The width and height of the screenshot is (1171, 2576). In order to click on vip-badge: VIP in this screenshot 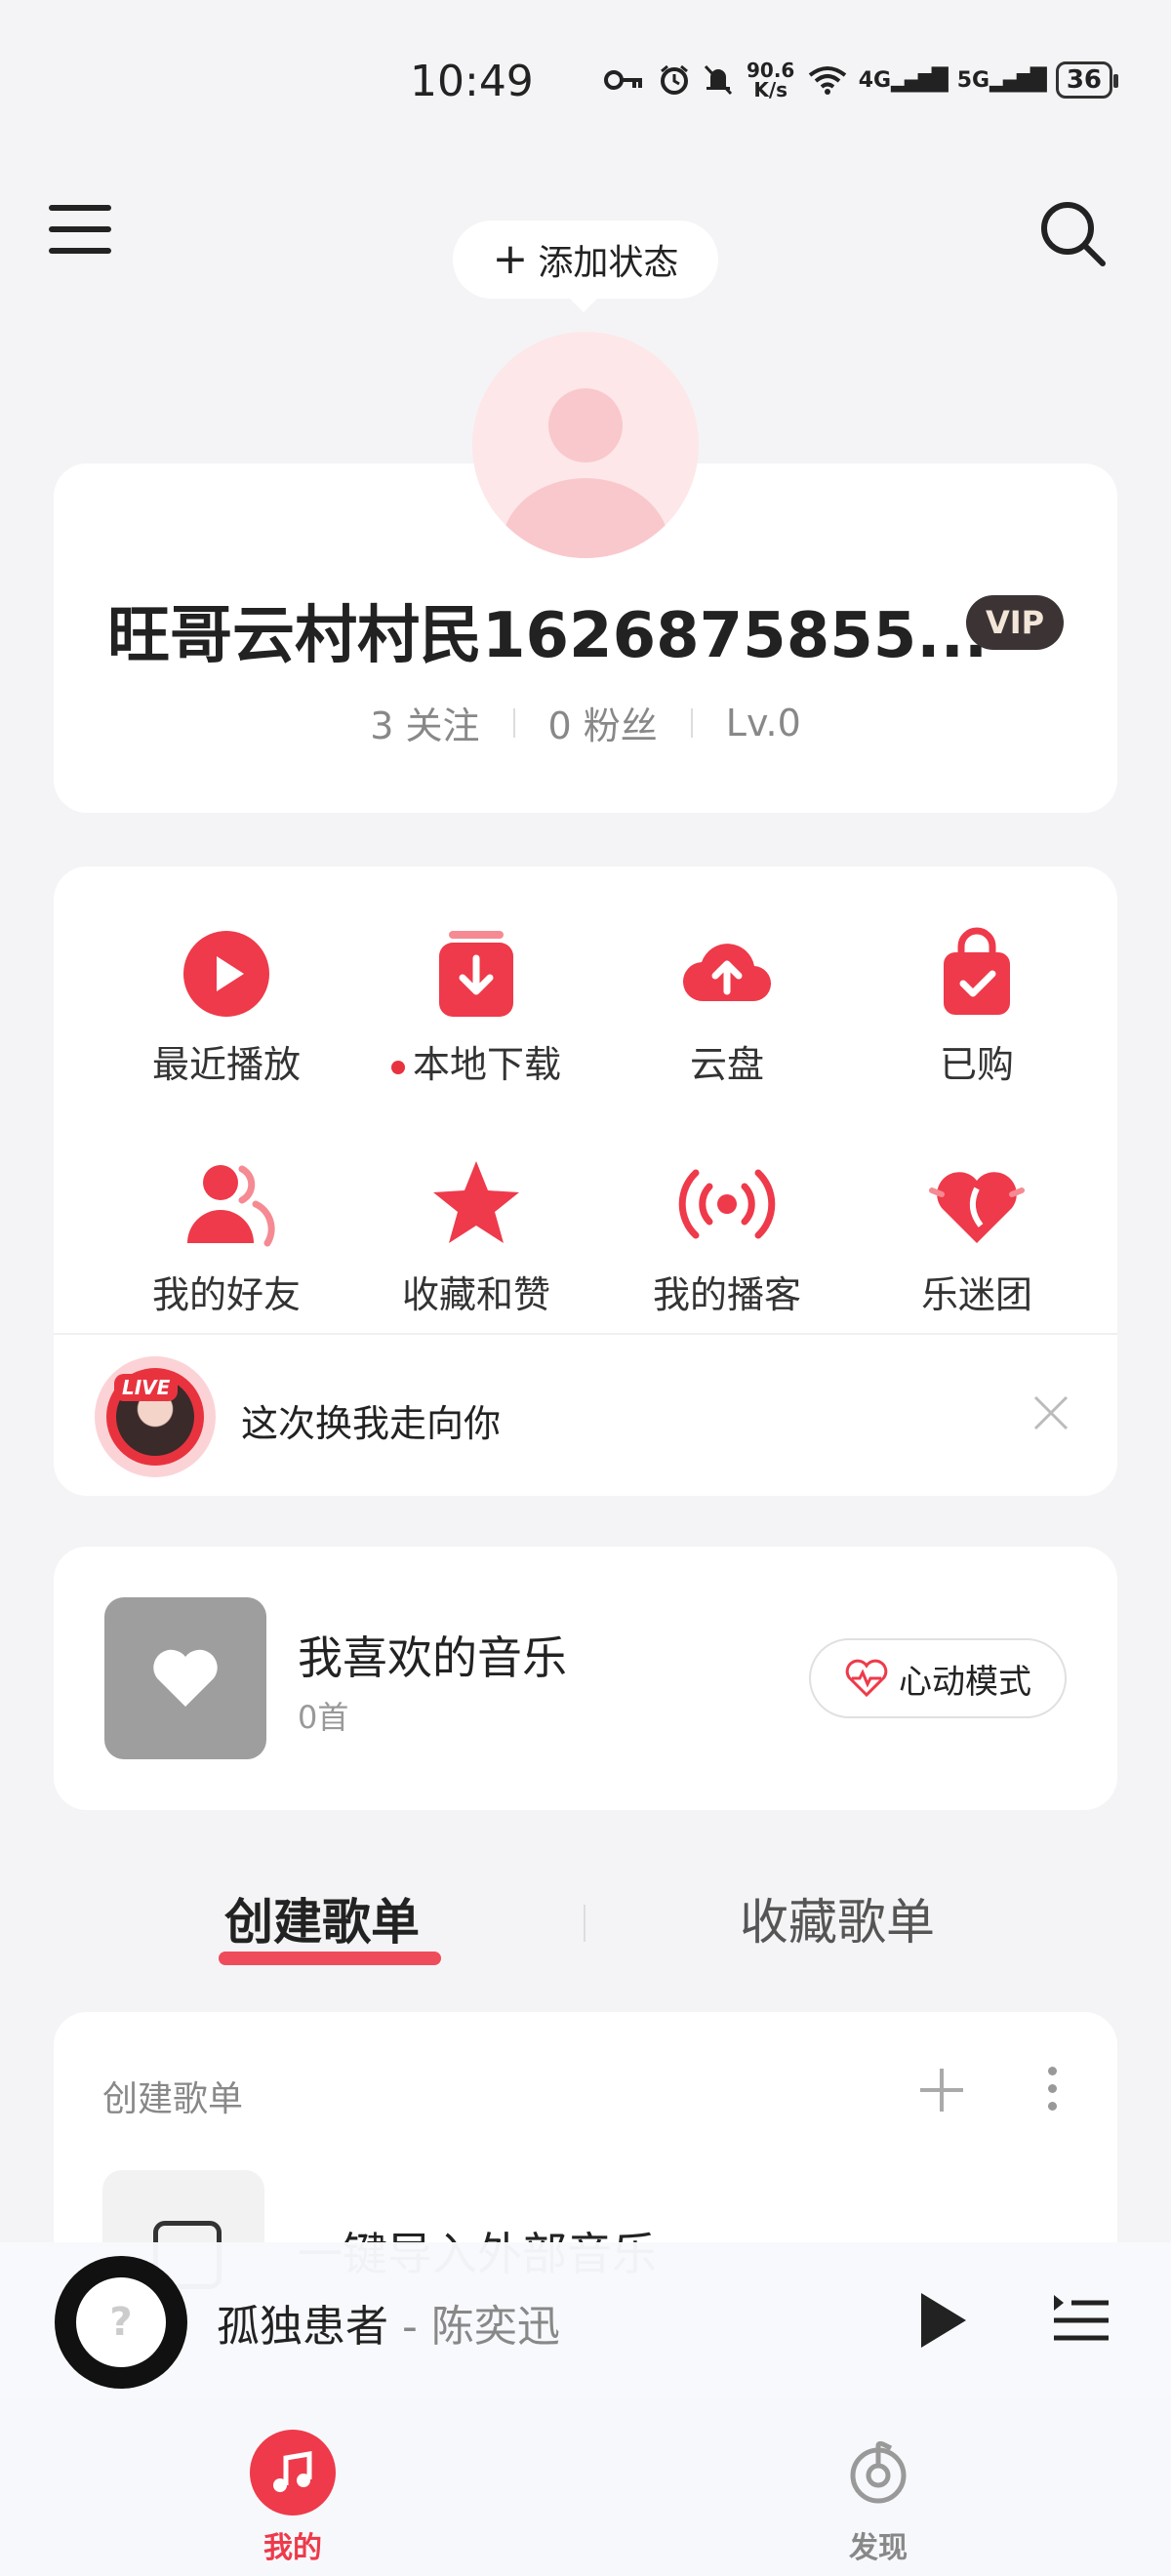, I will do `click(1015, 622)`.